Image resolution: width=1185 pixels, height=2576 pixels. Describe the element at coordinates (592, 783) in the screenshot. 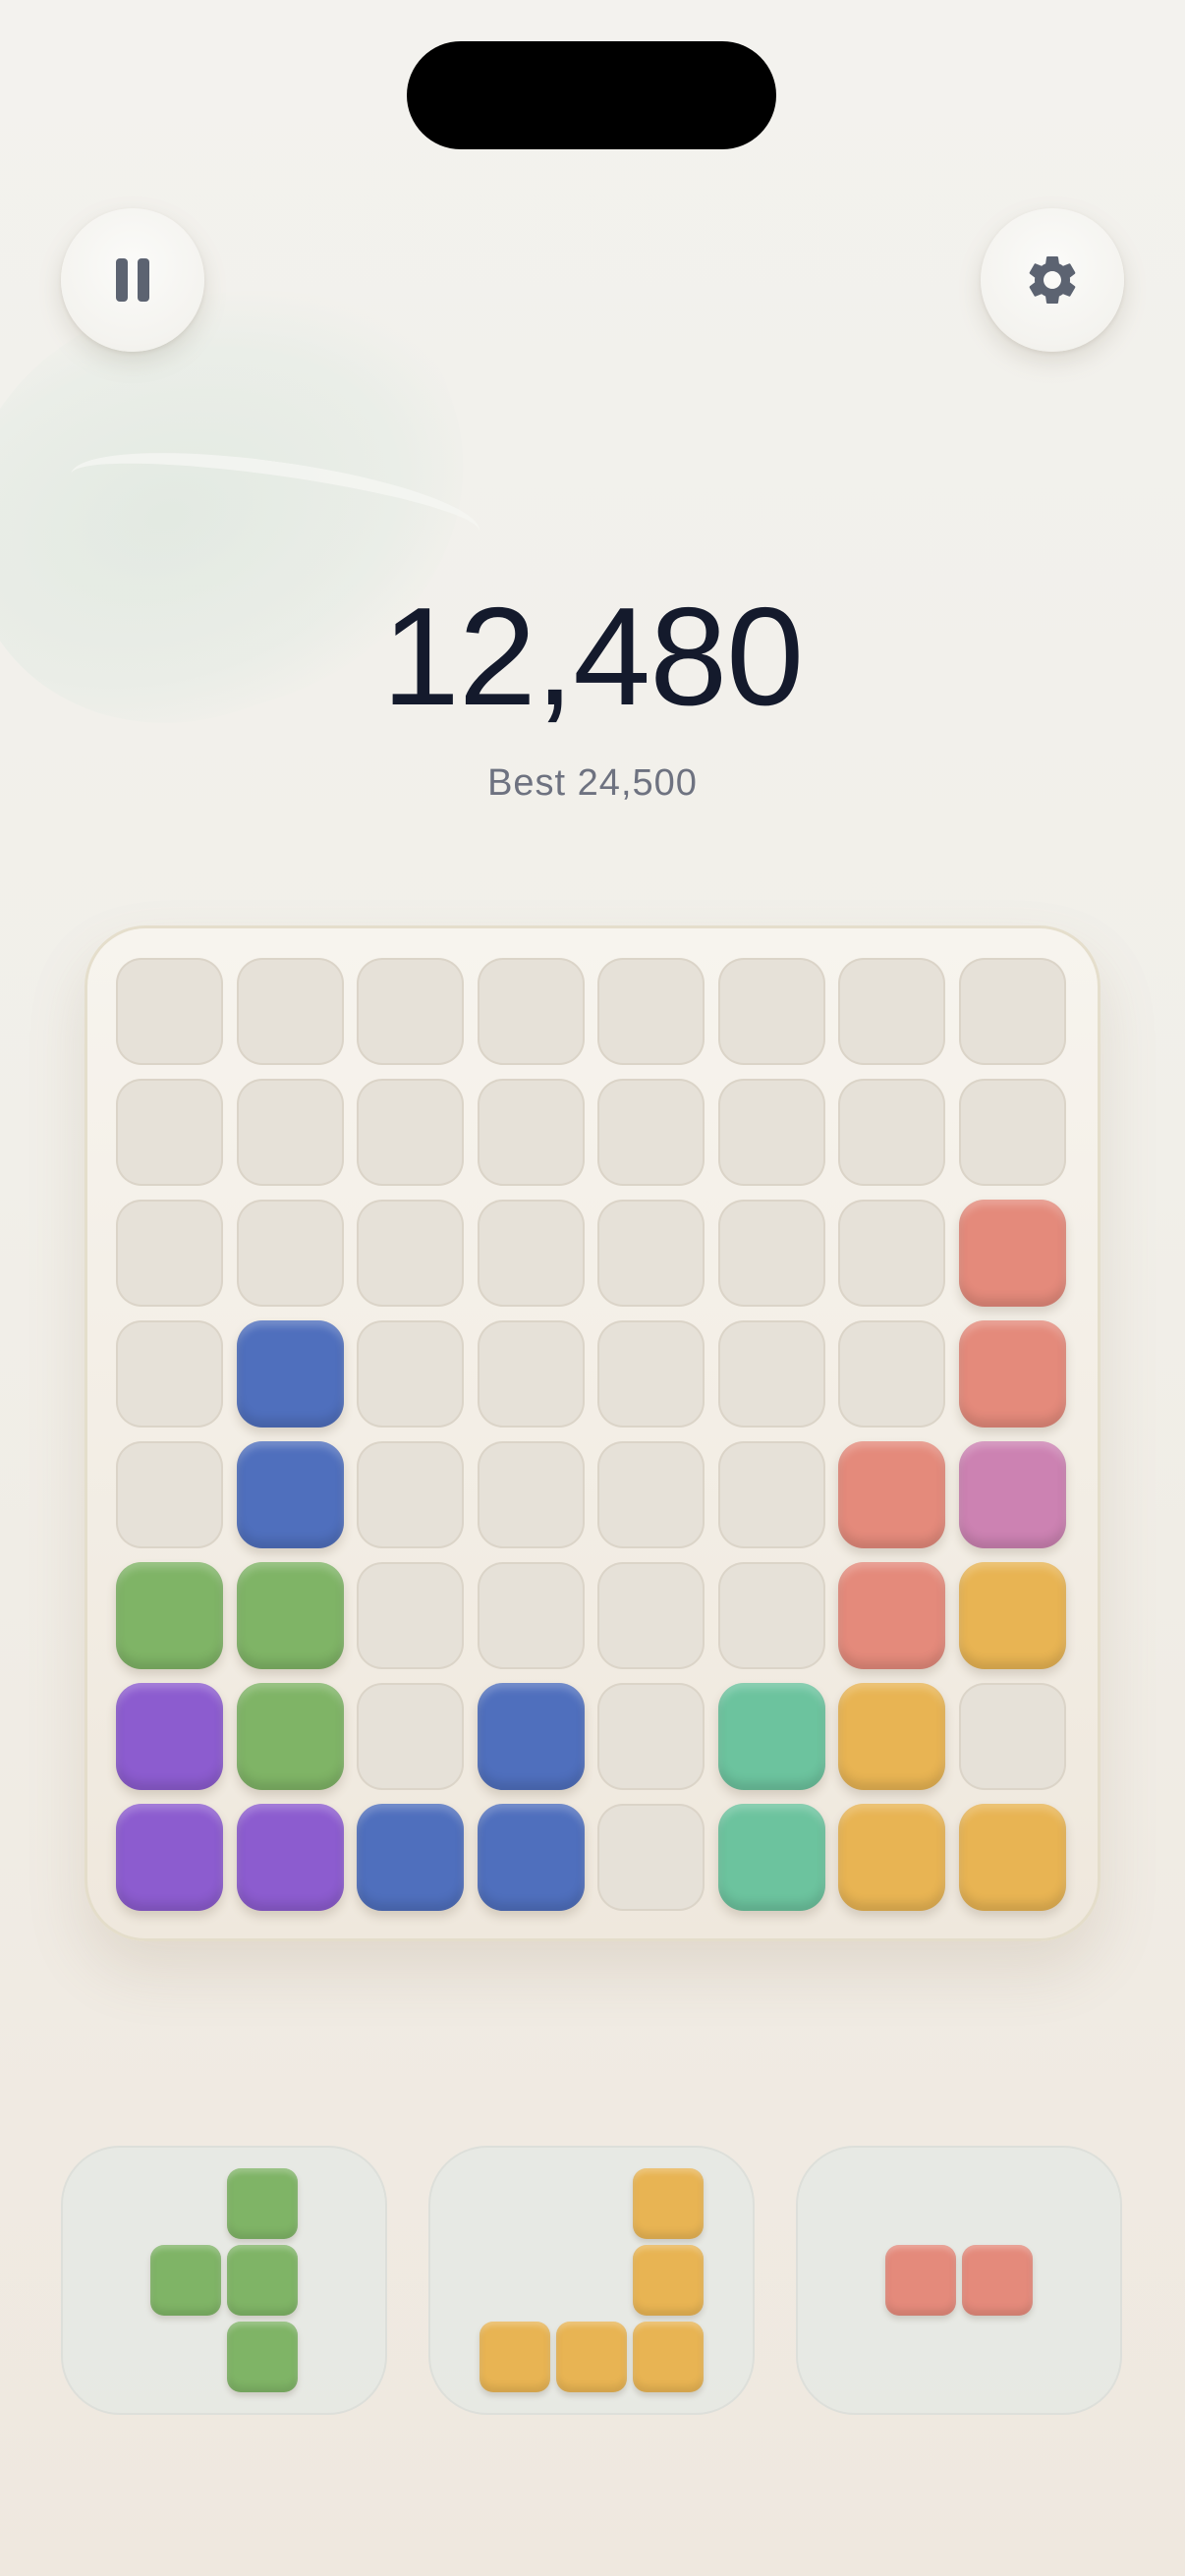

I see `best-score: Best 24,500` at that location.